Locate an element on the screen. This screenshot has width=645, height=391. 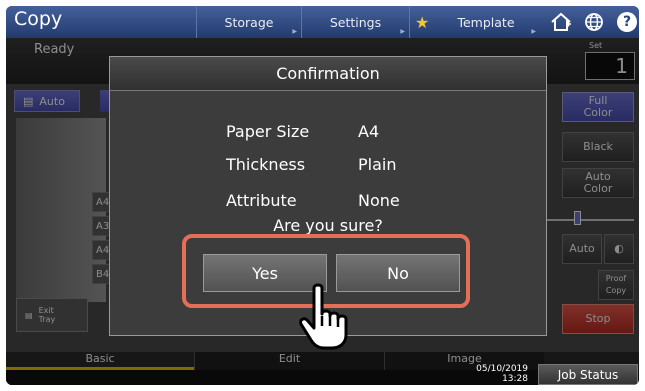
star-icon: ★ is located at coordinates (422, 22).